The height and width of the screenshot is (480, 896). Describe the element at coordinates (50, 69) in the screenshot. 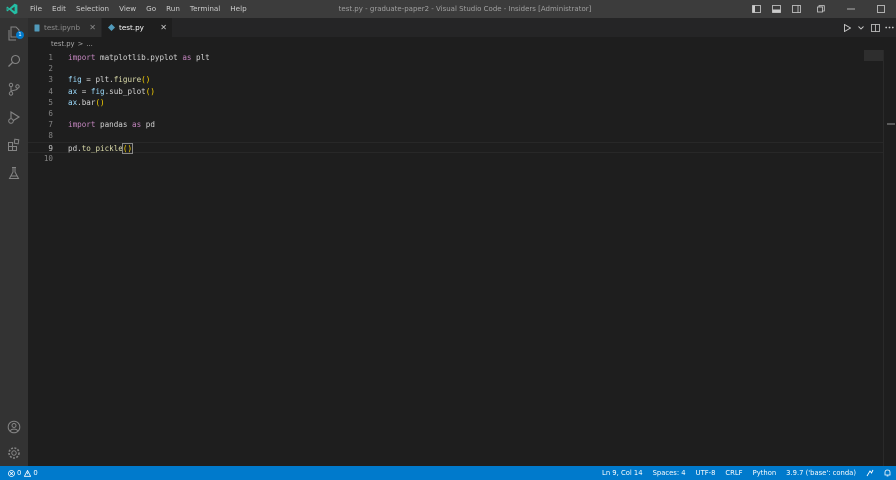

I see `line-number: 2` at that location.